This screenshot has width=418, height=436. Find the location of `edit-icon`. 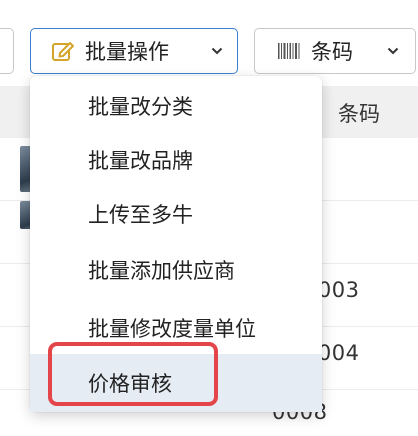

edit-icon is located at coordinates (63, 51).